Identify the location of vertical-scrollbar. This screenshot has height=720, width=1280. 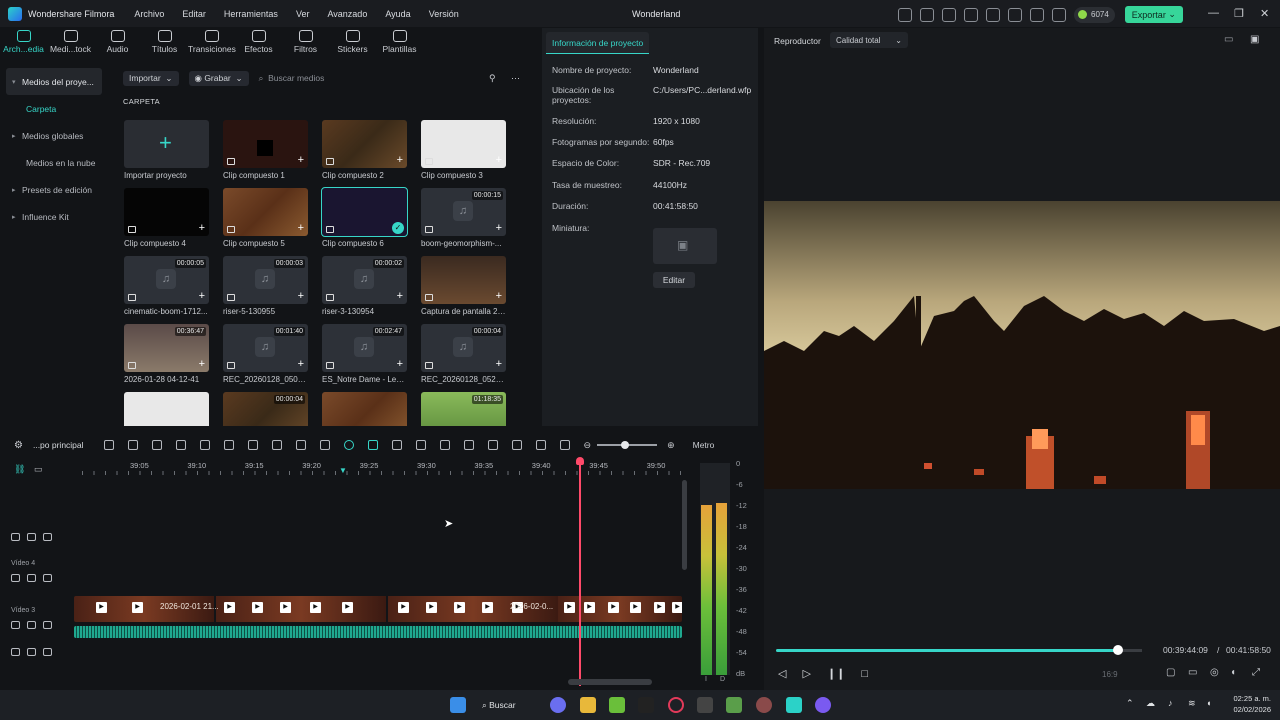
(684, 525).